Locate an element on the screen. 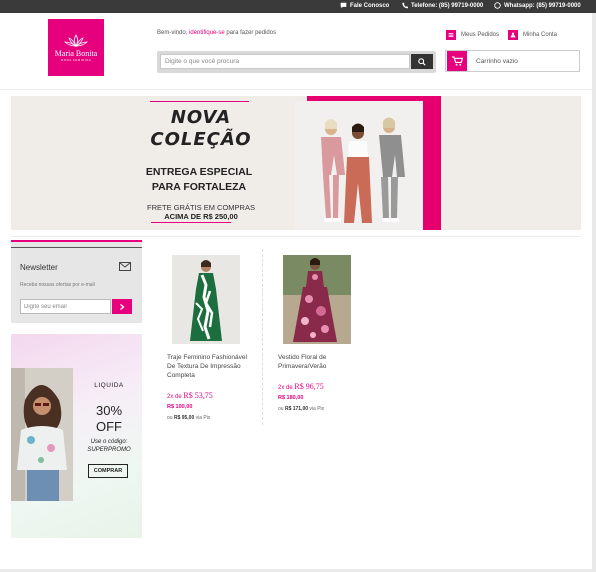  search-button is located at coordinates (422, 61).